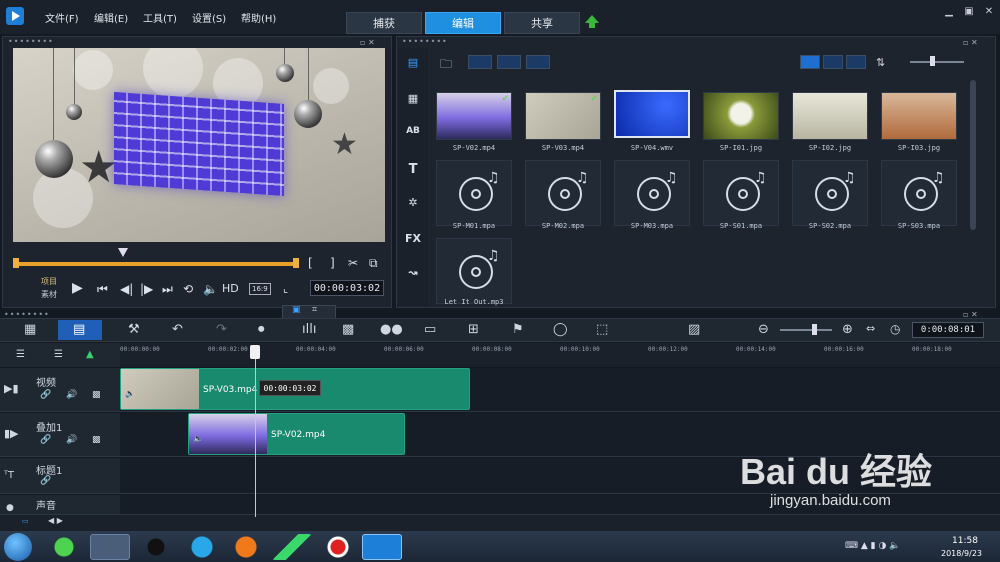 This screenshot has height=562, width=1000. What do you see at coordinates (870, 328) in the screenshot?
I see `fit-project-icon: ⇔` at bounding box center [870, 328].